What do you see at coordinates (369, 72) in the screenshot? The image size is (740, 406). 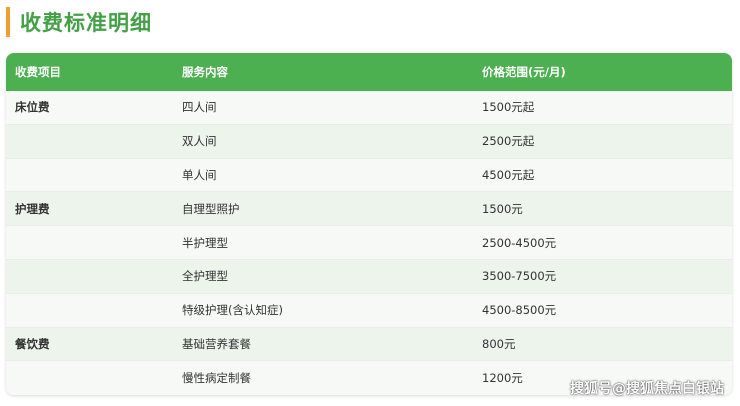 I see `table-header: 收费项目 服务内容 价格范围(元/月)` at bounding box center [369, 72].